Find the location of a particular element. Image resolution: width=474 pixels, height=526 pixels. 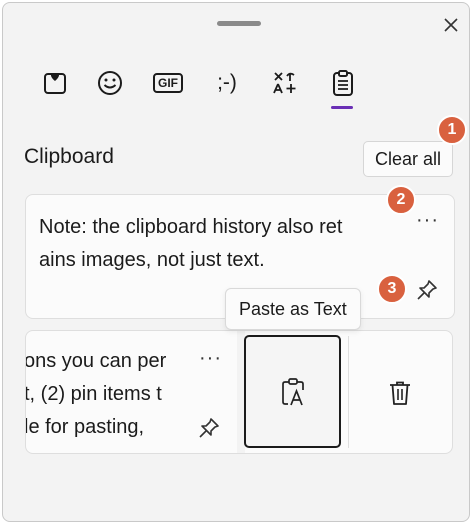

close-button is located at coordinates (451, 25).